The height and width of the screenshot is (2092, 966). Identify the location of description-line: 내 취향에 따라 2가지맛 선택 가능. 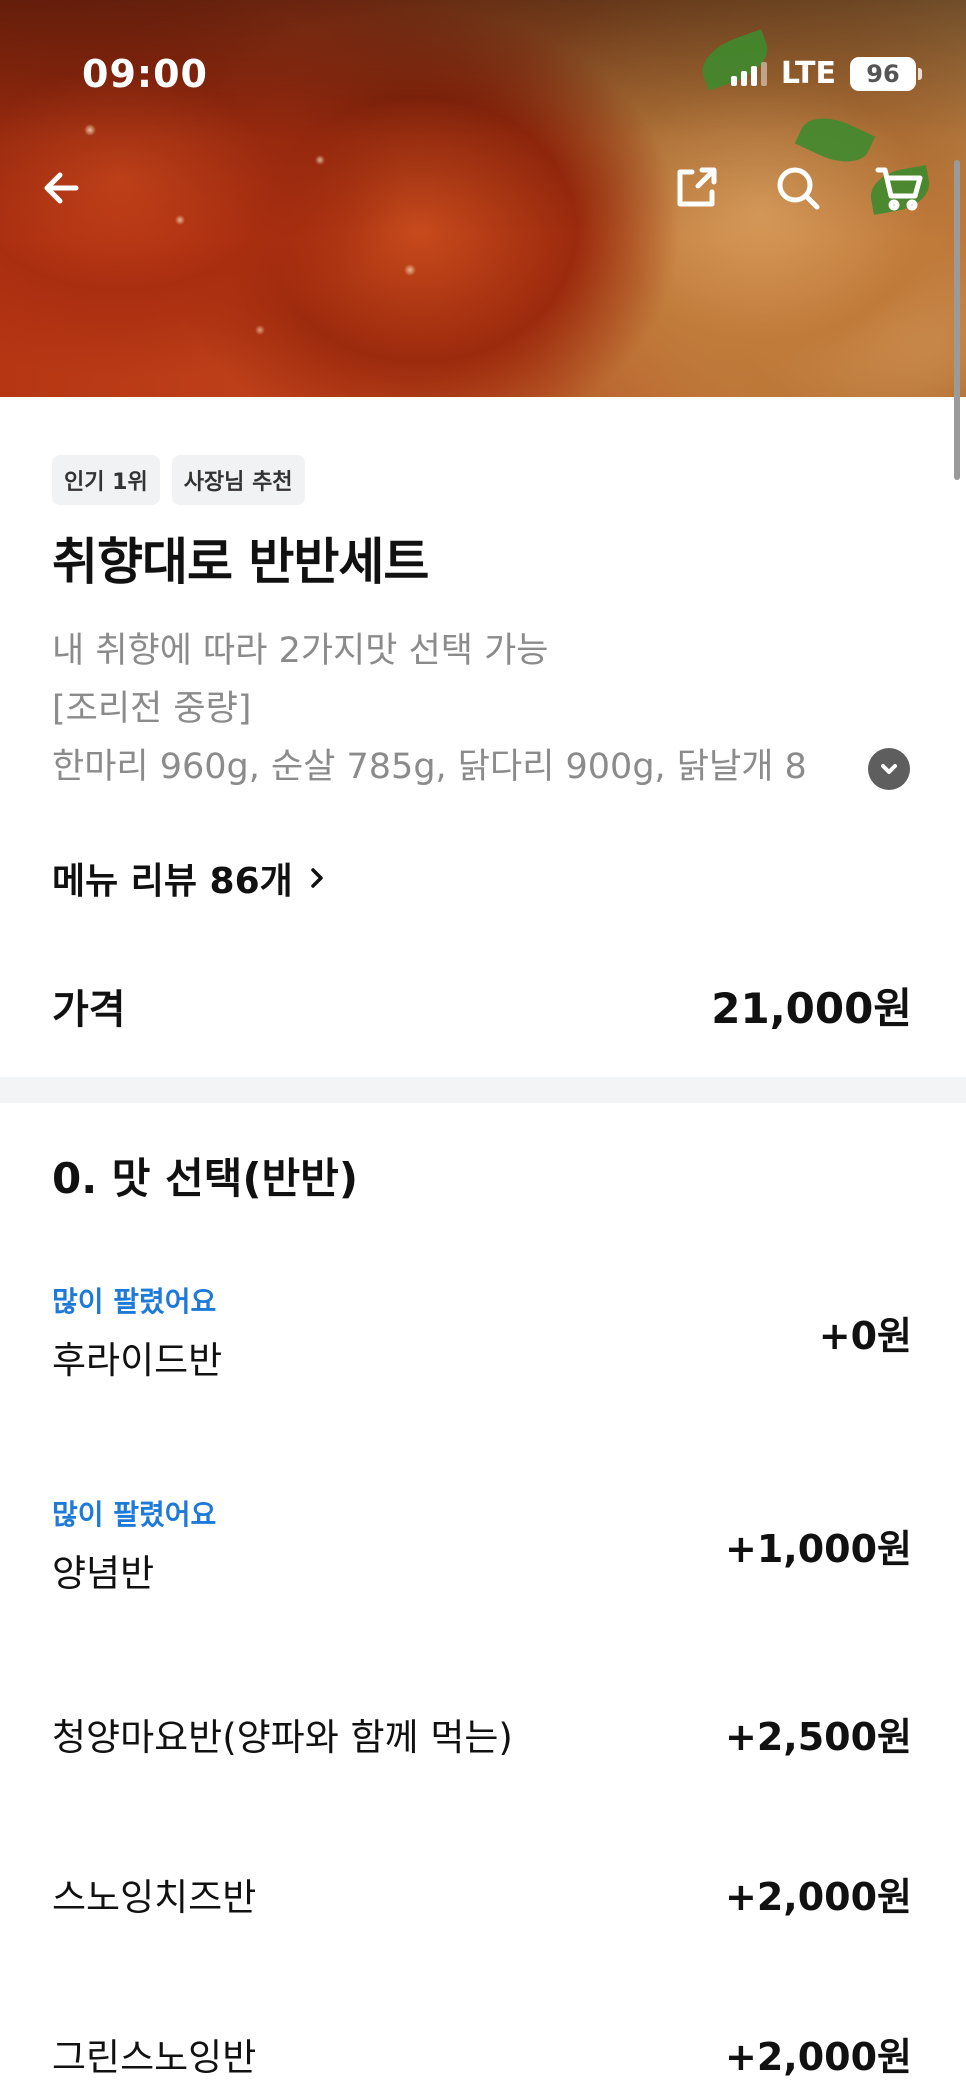
(300, 651).